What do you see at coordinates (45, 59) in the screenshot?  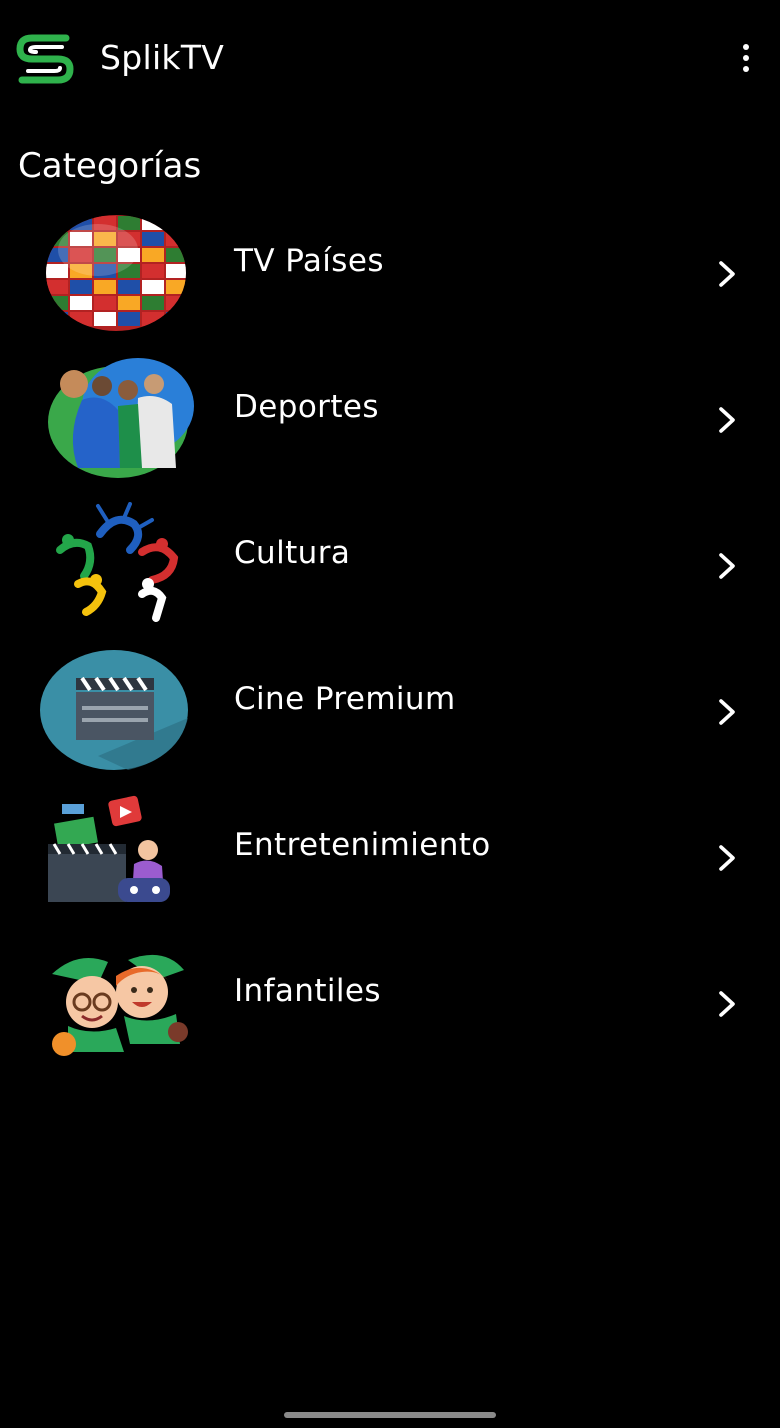 I see `splik-logo-icon` at bounding box center [45, 59].